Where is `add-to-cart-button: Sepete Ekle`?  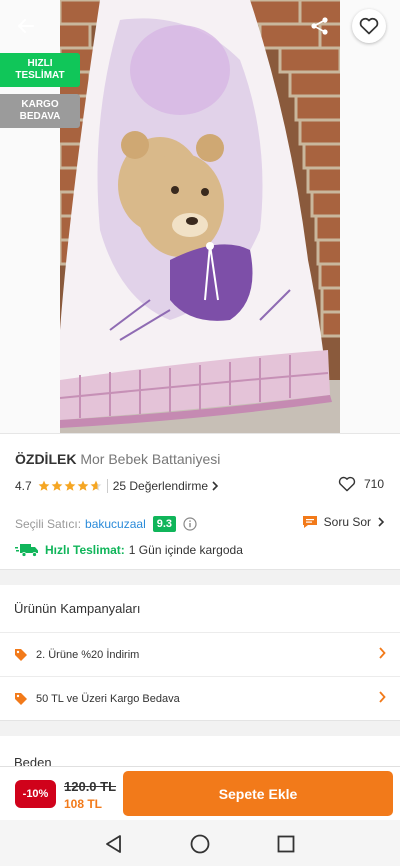
add-to-cart-button: Sepete Ekle is located at coordinates (258, 793).